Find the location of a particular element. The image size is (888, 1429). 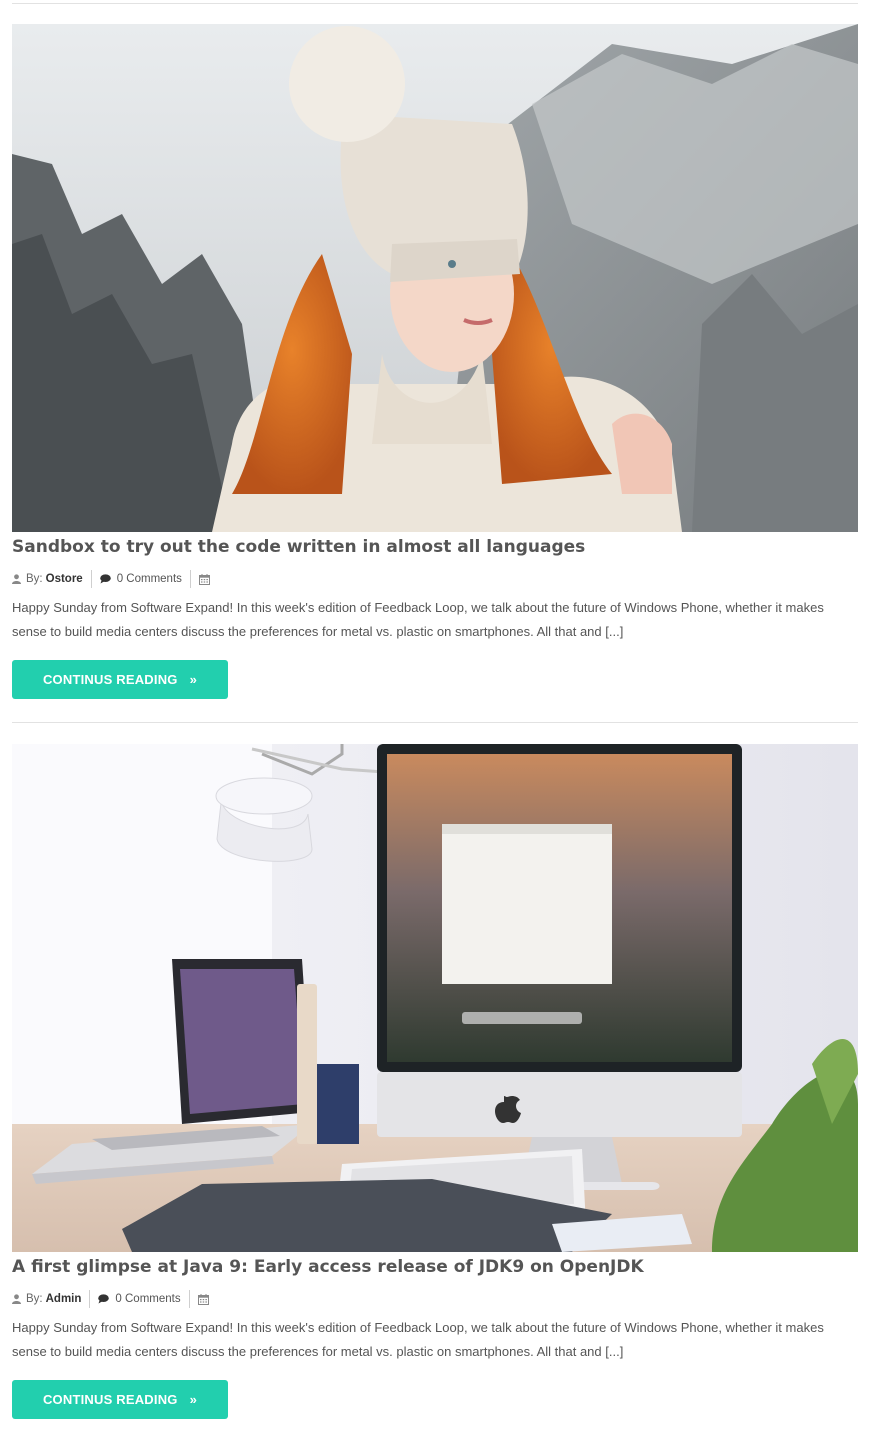

post-author: By: Admin is located at coordinates (51, 1299).